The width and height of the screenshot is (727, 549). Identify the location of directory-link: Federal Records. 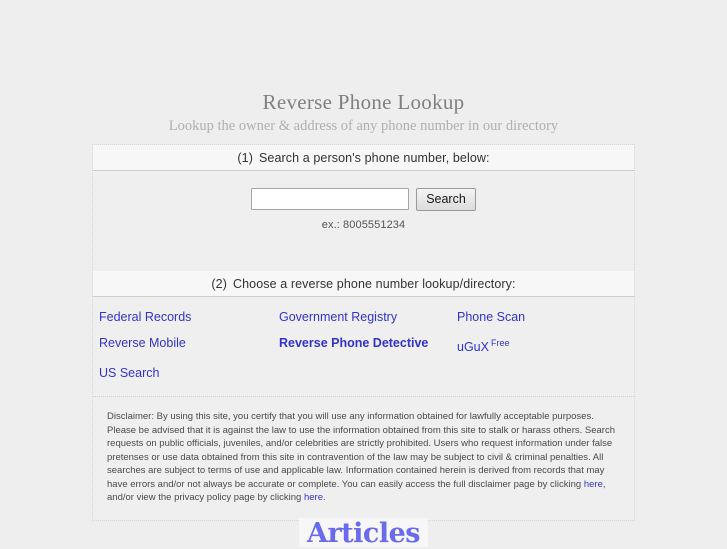
(189, 317).